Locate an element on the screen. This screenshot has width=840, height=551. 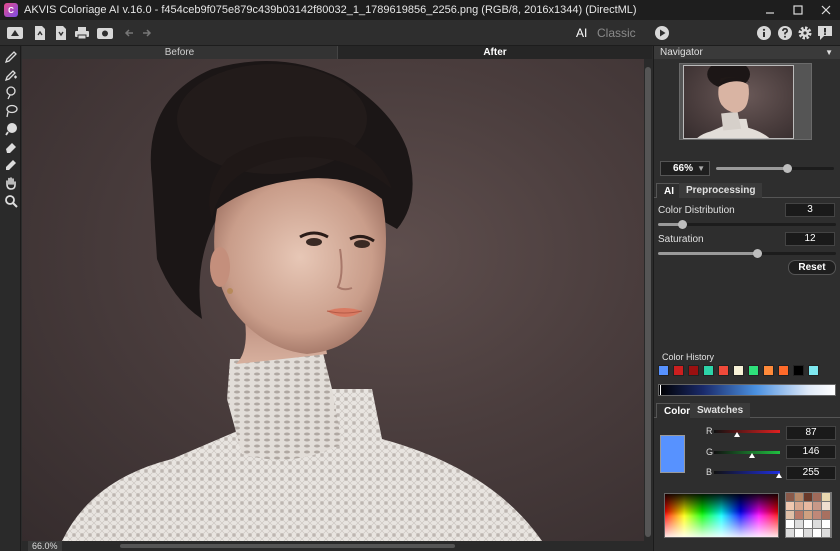
run-button is located at coordinates (662, 33).